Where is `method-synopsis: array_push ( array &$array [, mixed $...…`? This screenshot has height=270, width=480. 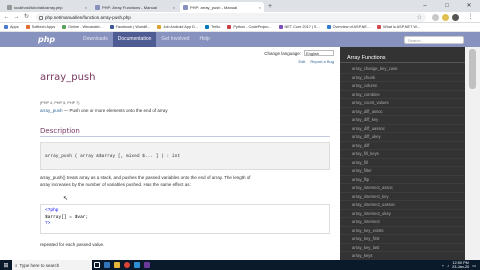
method-synopsis: array_push ( array &$array [, mixed $...… is located at coordinates (185, 156).